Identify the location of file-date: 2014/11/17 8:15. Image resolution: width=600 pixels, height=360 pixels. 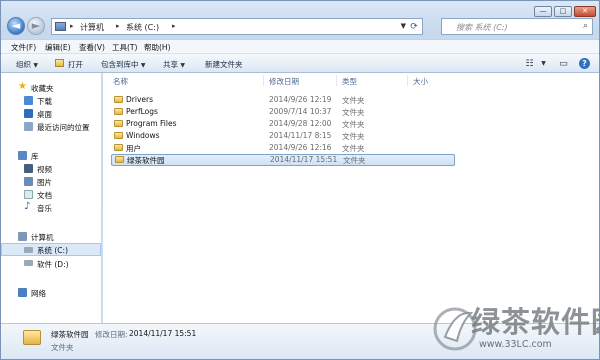
(300, 135).